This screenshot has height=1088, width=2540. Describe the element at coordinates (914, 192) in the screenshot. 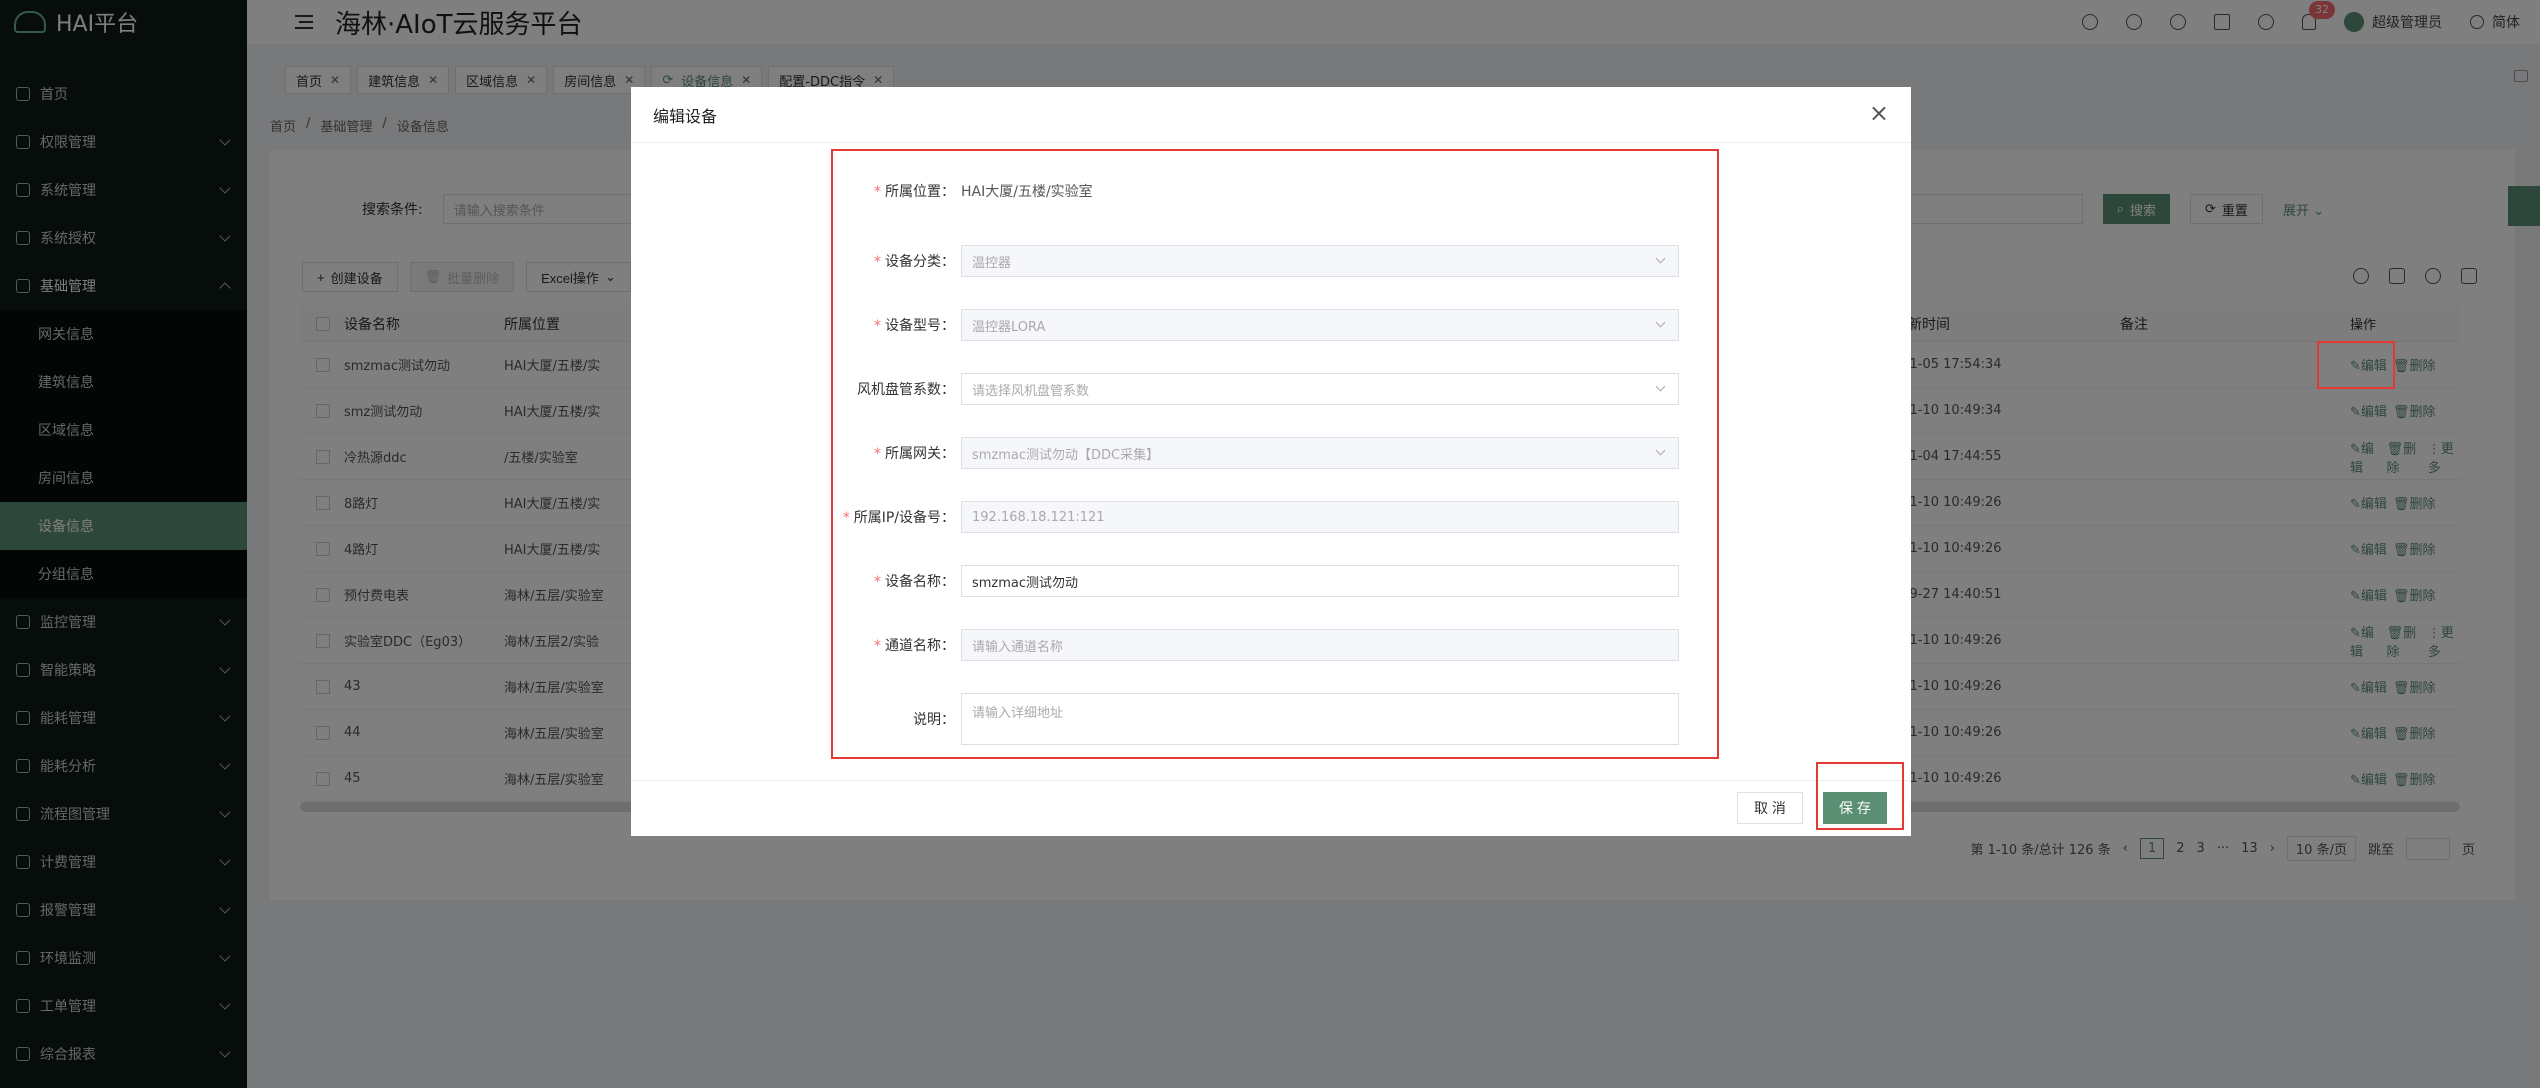

I see `form-label: * 所属位置：` at that location.